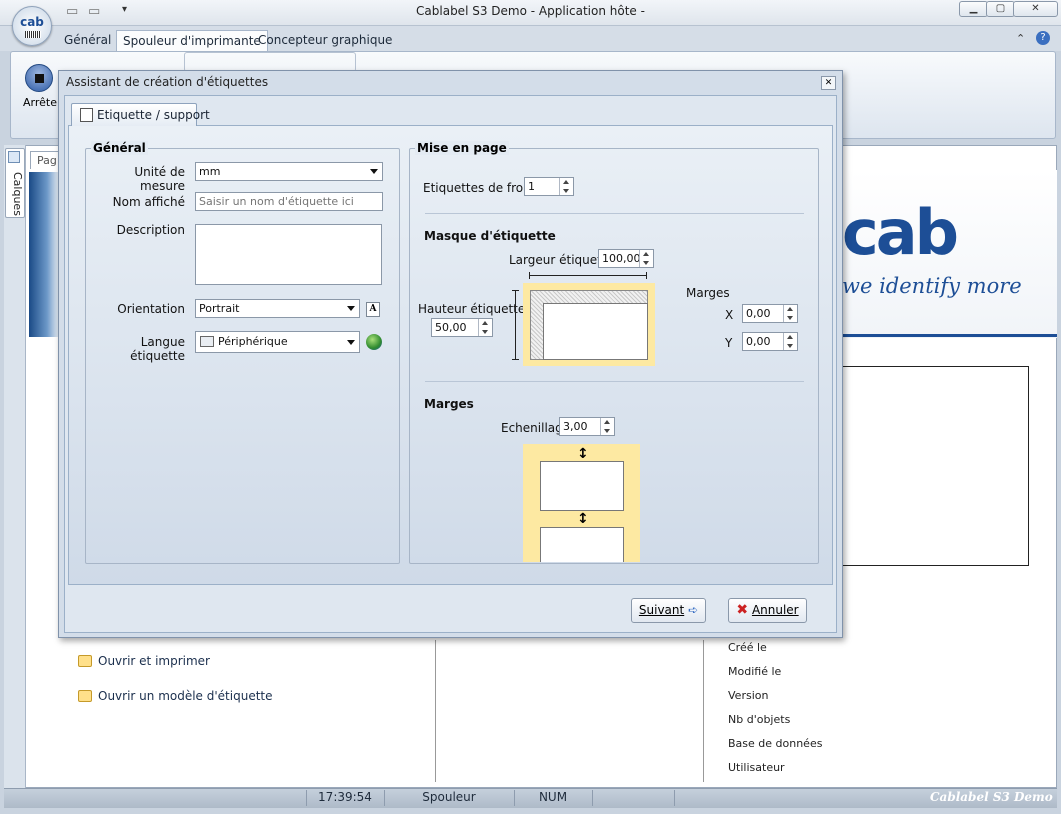 The image size is (1061, 814). Describe the element at coordinates (582, 486) in the screenshot. I see `gap-label-top` at that location.